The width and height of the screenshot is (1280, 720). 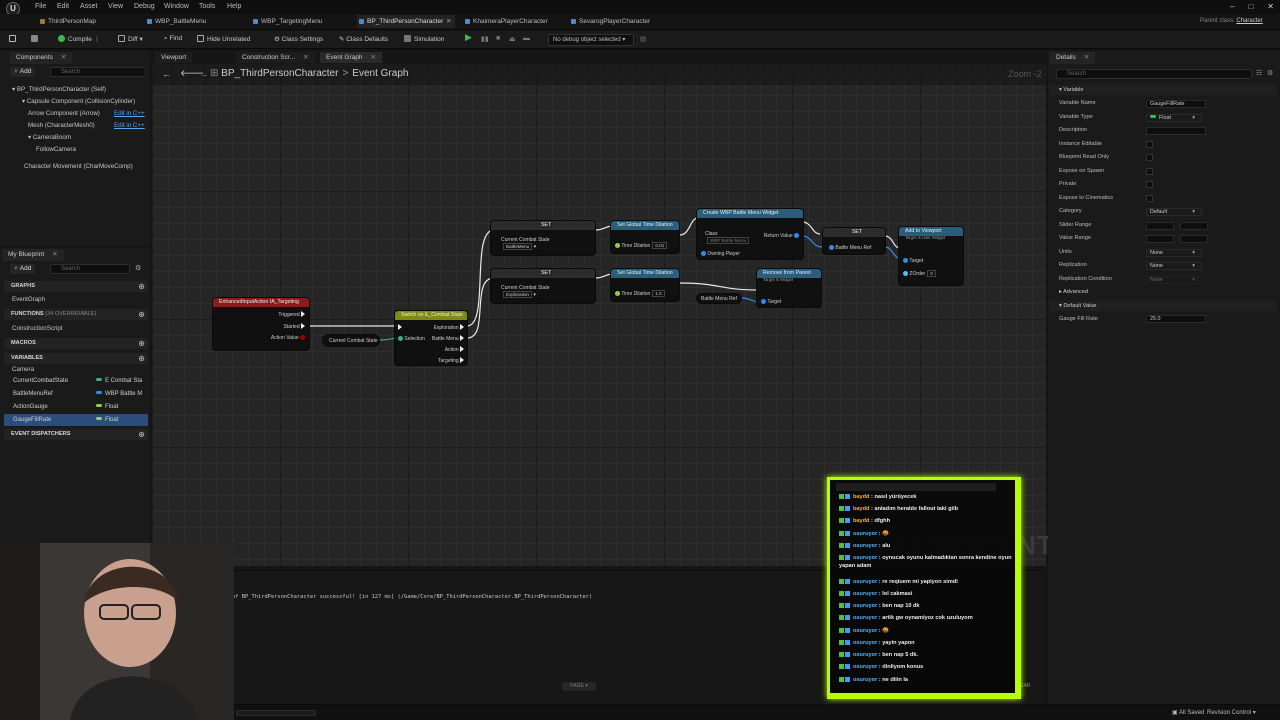 I want to click on pin-class: Class WBP Battle Menu, so click(x=727, y=237).